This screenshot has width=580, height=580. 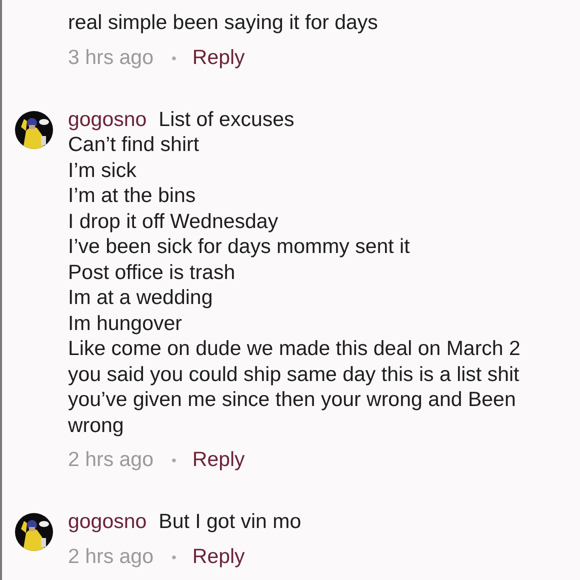 What do you see at coordinates (294, 349) in the screenshot?
I see `comment-text: Like come on dude we made this deal on March 2` at bounding box center [294, 349].